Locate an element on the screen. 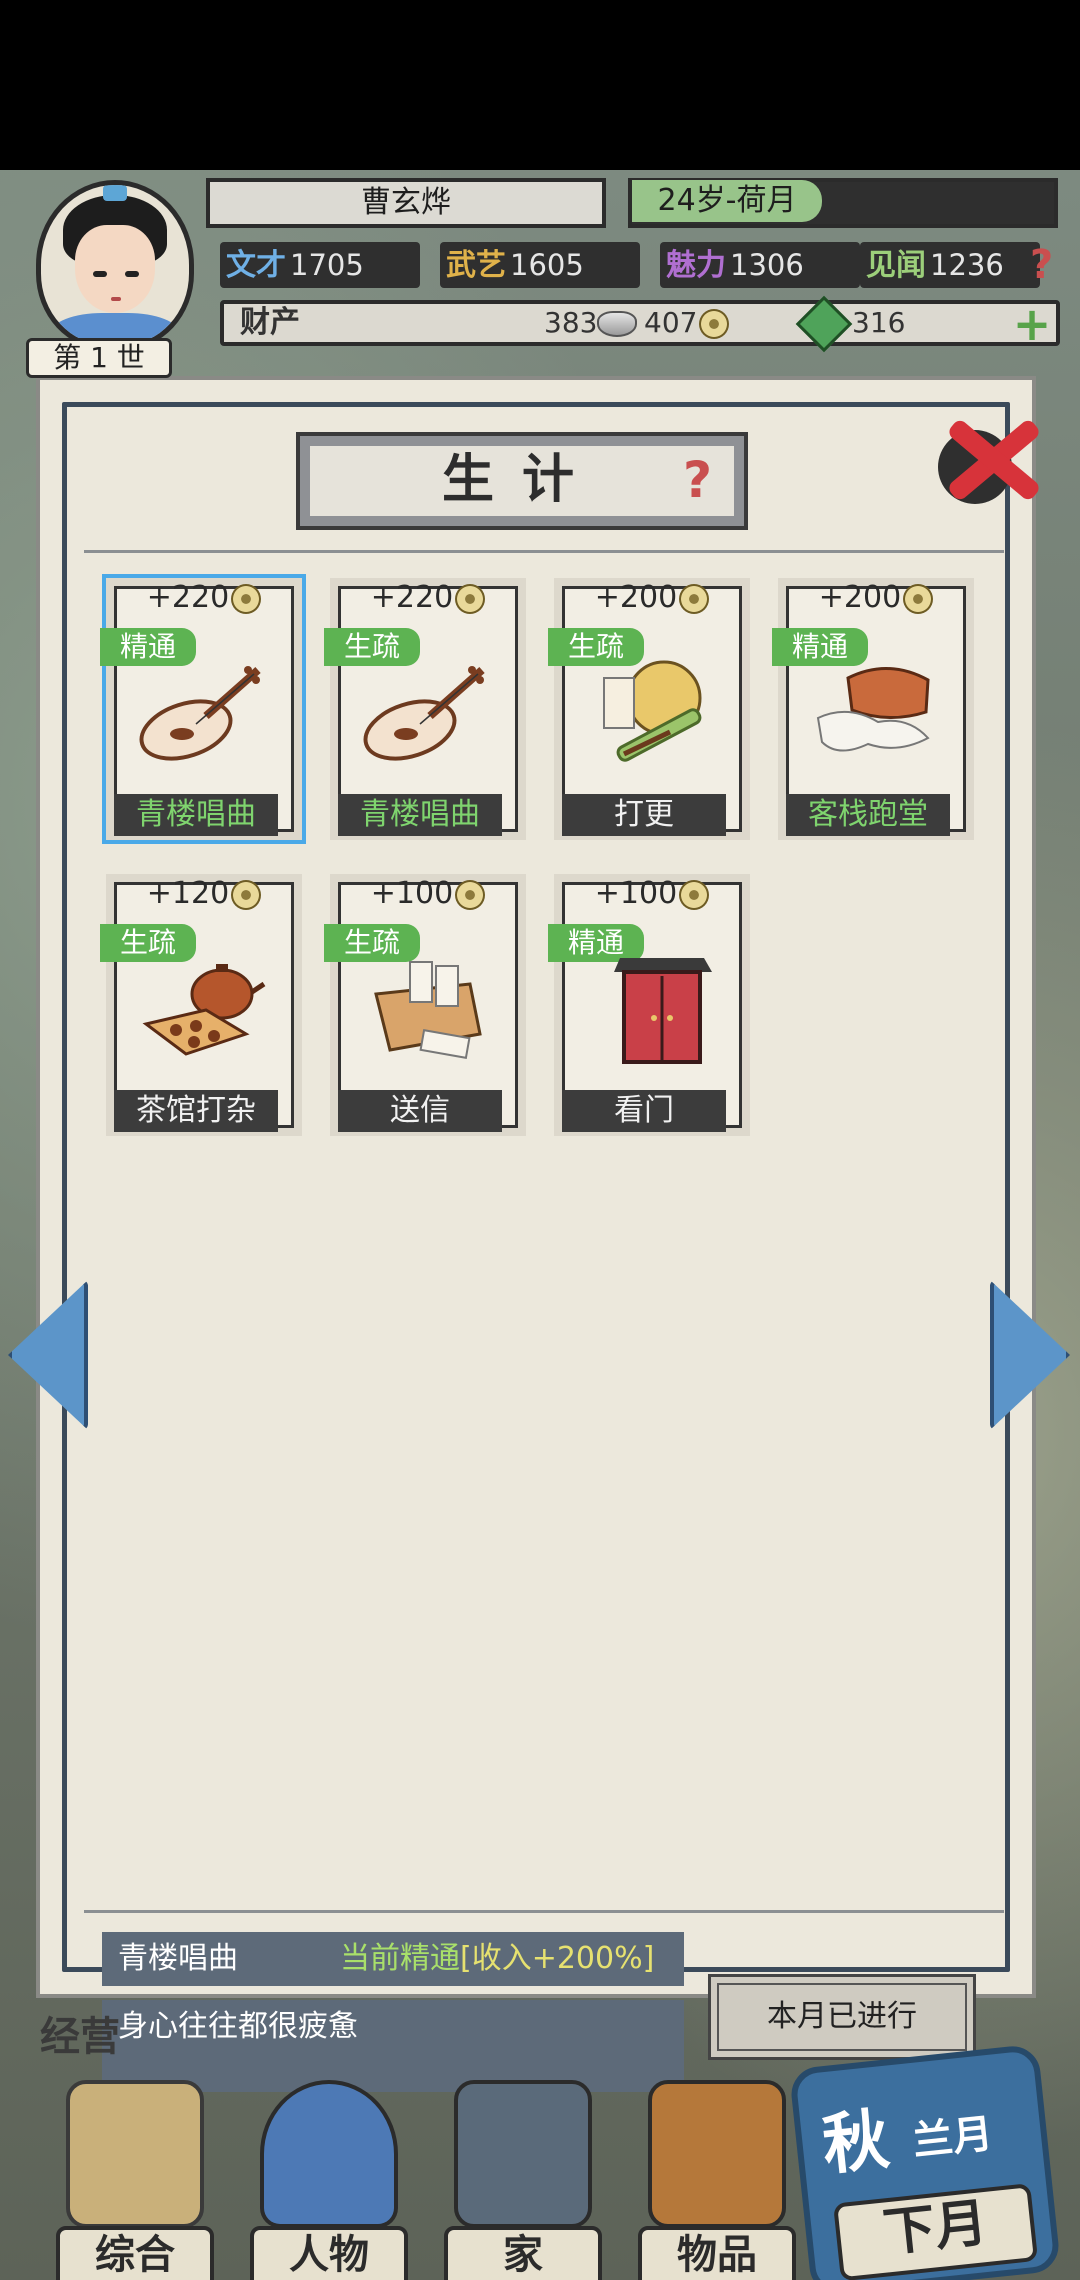 Image resolution: width=1080 pixels, height=2280 pixels. job-card: +200 精通 客栈跑堂 is located at coordinates (873, 709).